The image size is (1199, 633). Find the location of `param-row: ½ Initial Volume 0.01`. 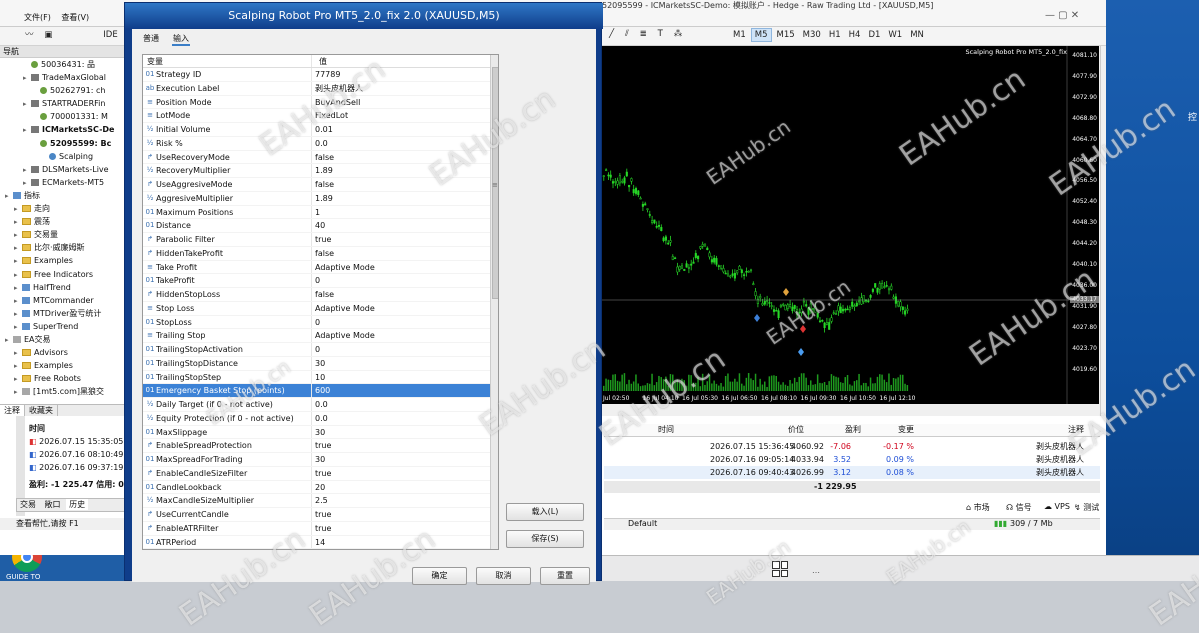

param-row: ½ Initial Volume 0.01 is located at coordinates (320, 130).